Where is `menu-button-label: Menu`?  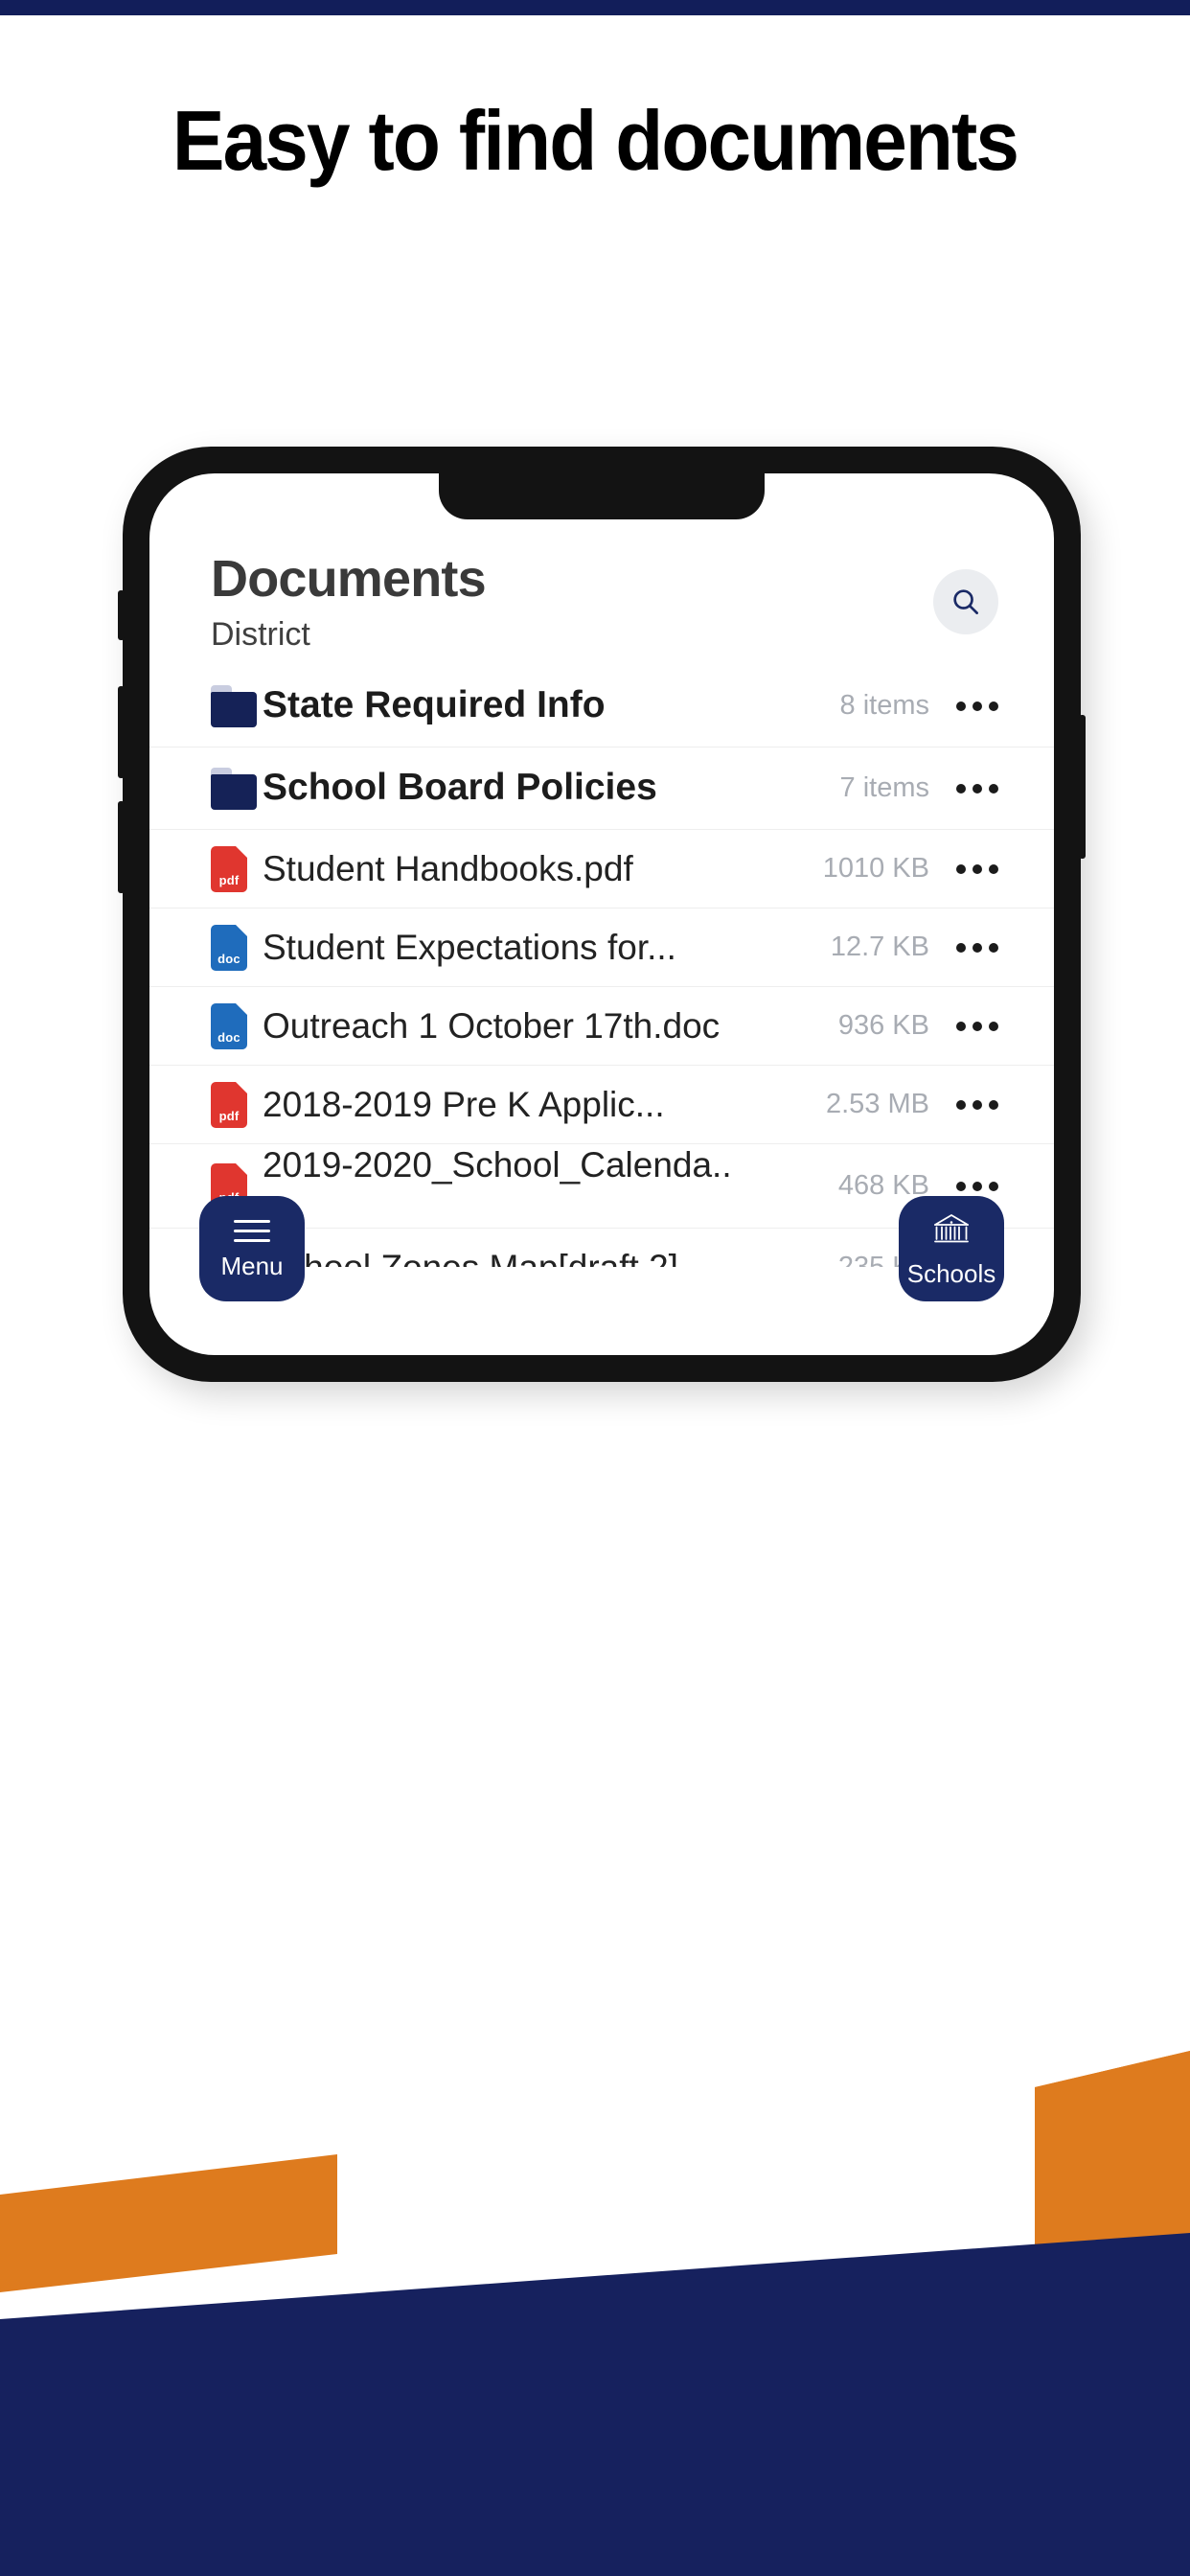 menu-button-label: Menu is located at coordinates (252, 1265).